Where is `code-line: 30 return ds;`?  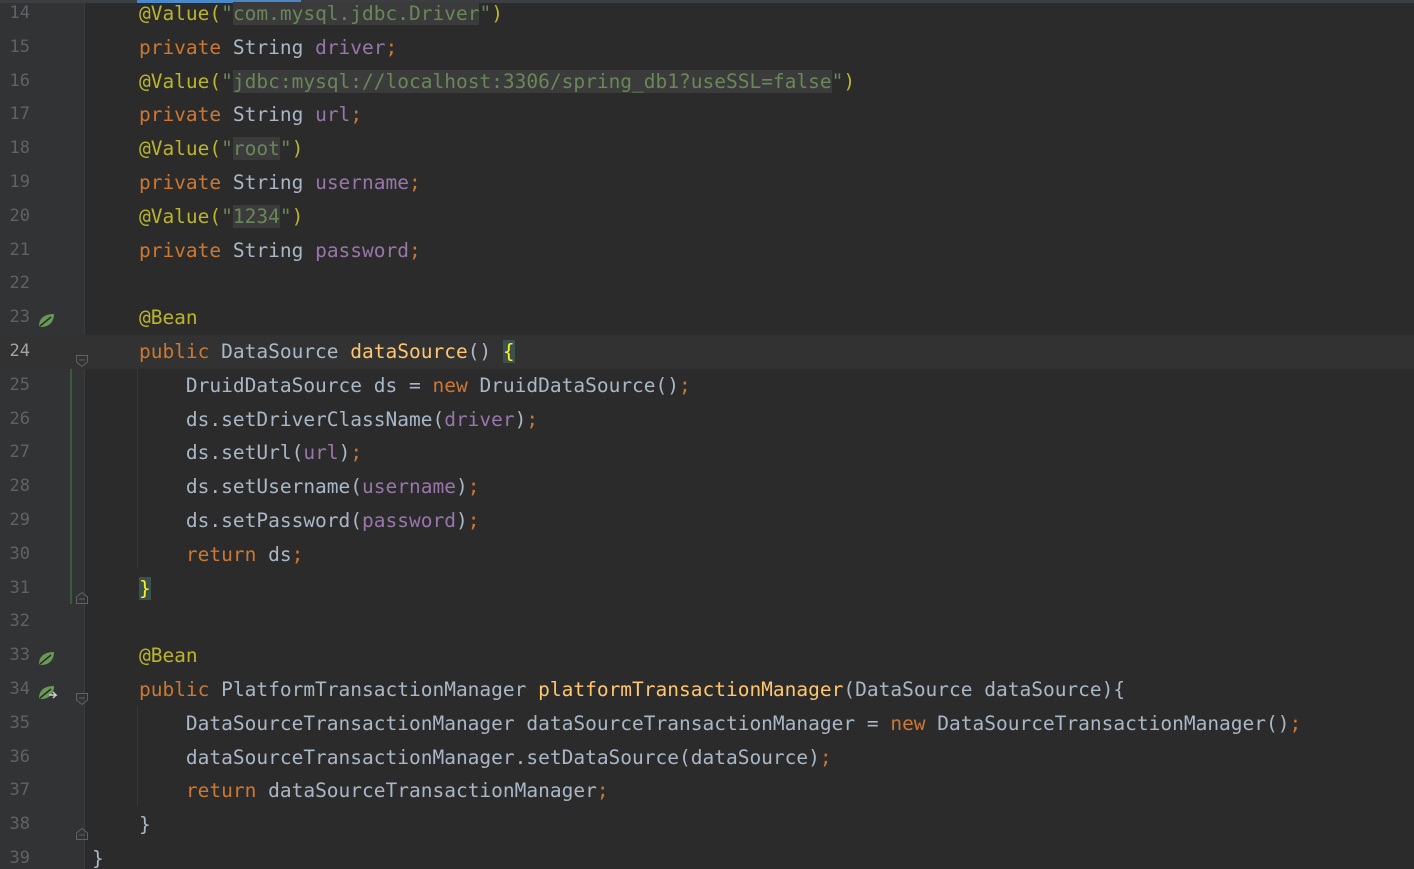
code-line: 30 return ds; is located at coordinates (707, 555).